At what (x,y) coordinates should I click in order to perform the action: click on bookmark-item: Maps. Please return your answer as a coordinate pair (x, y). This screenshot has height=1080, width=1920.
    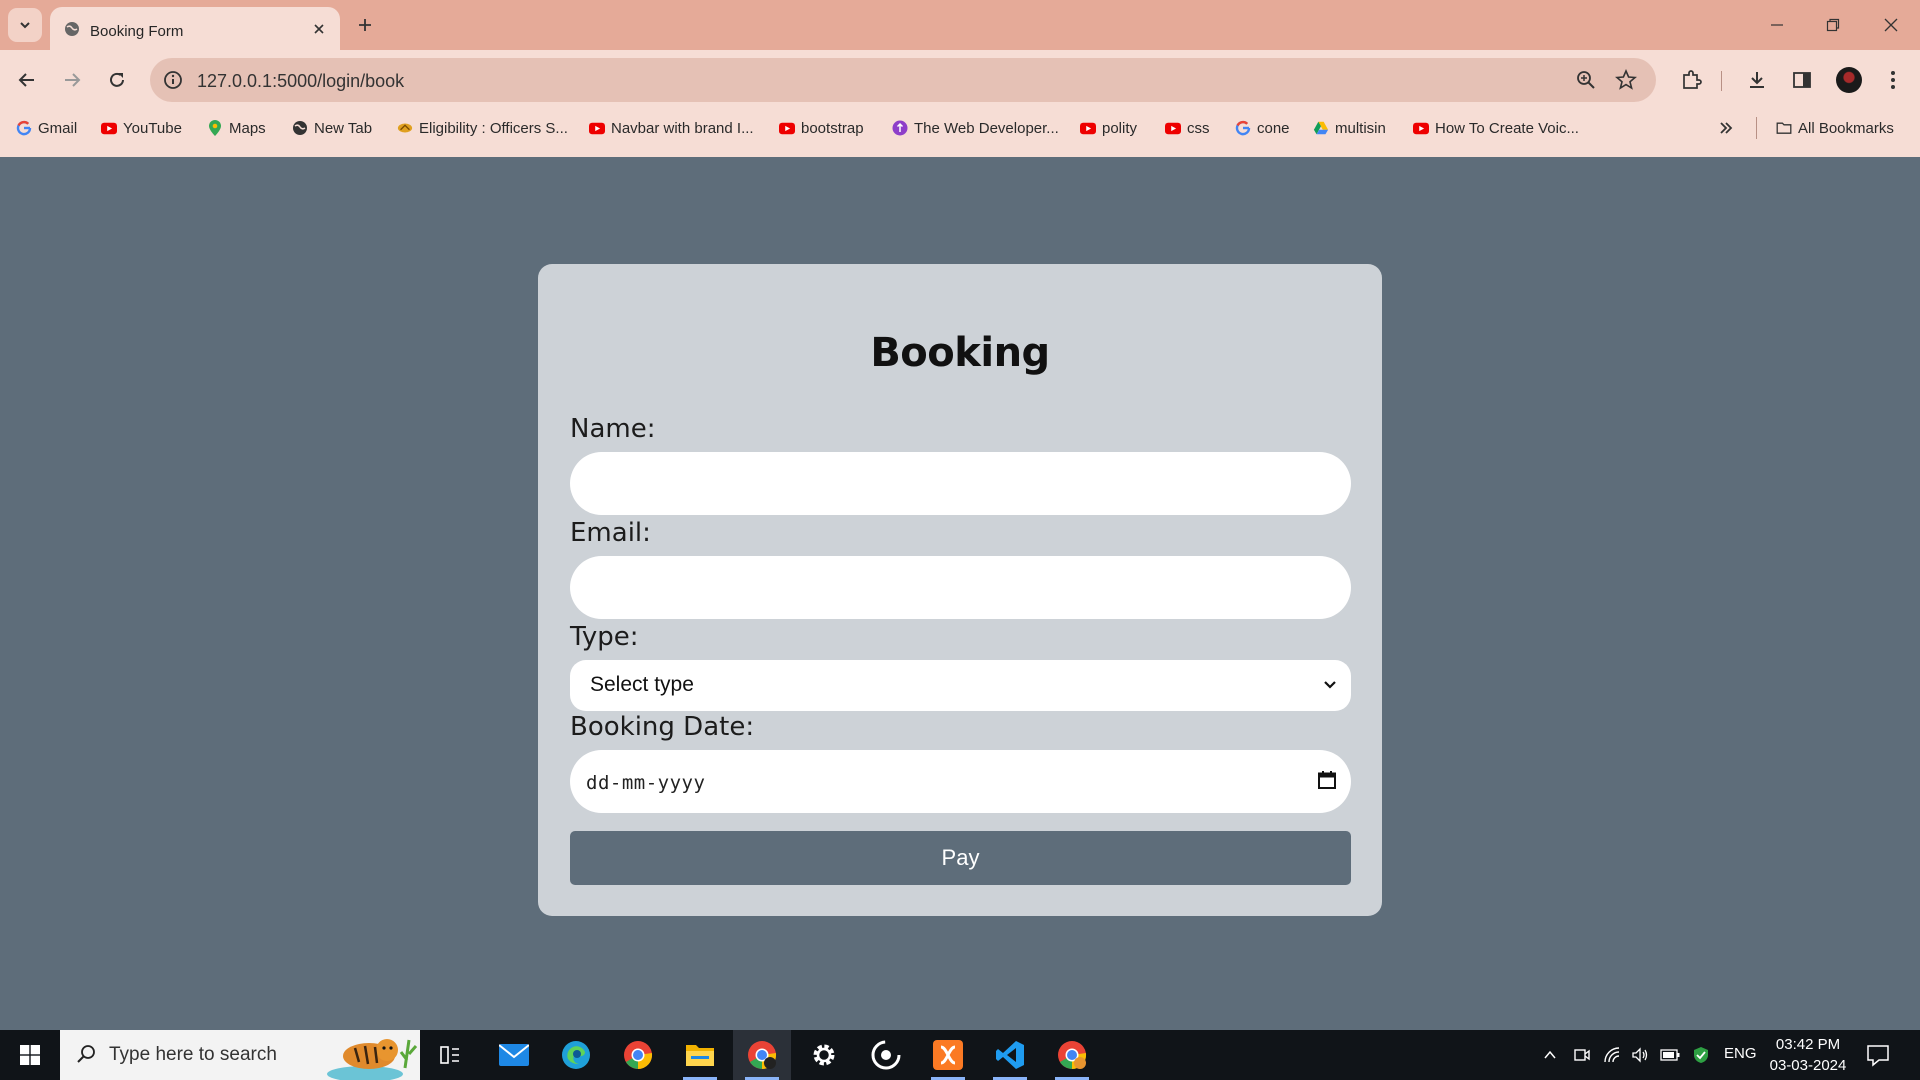
    Looking at the image, I should click on (236, 128).